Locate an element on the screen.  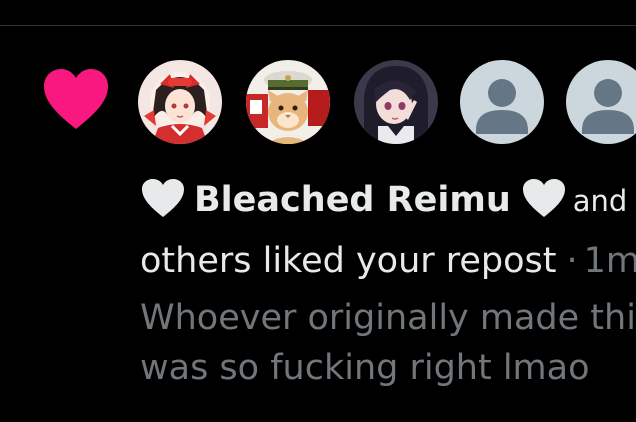
heart-icon is located at coordinates (76, 99).